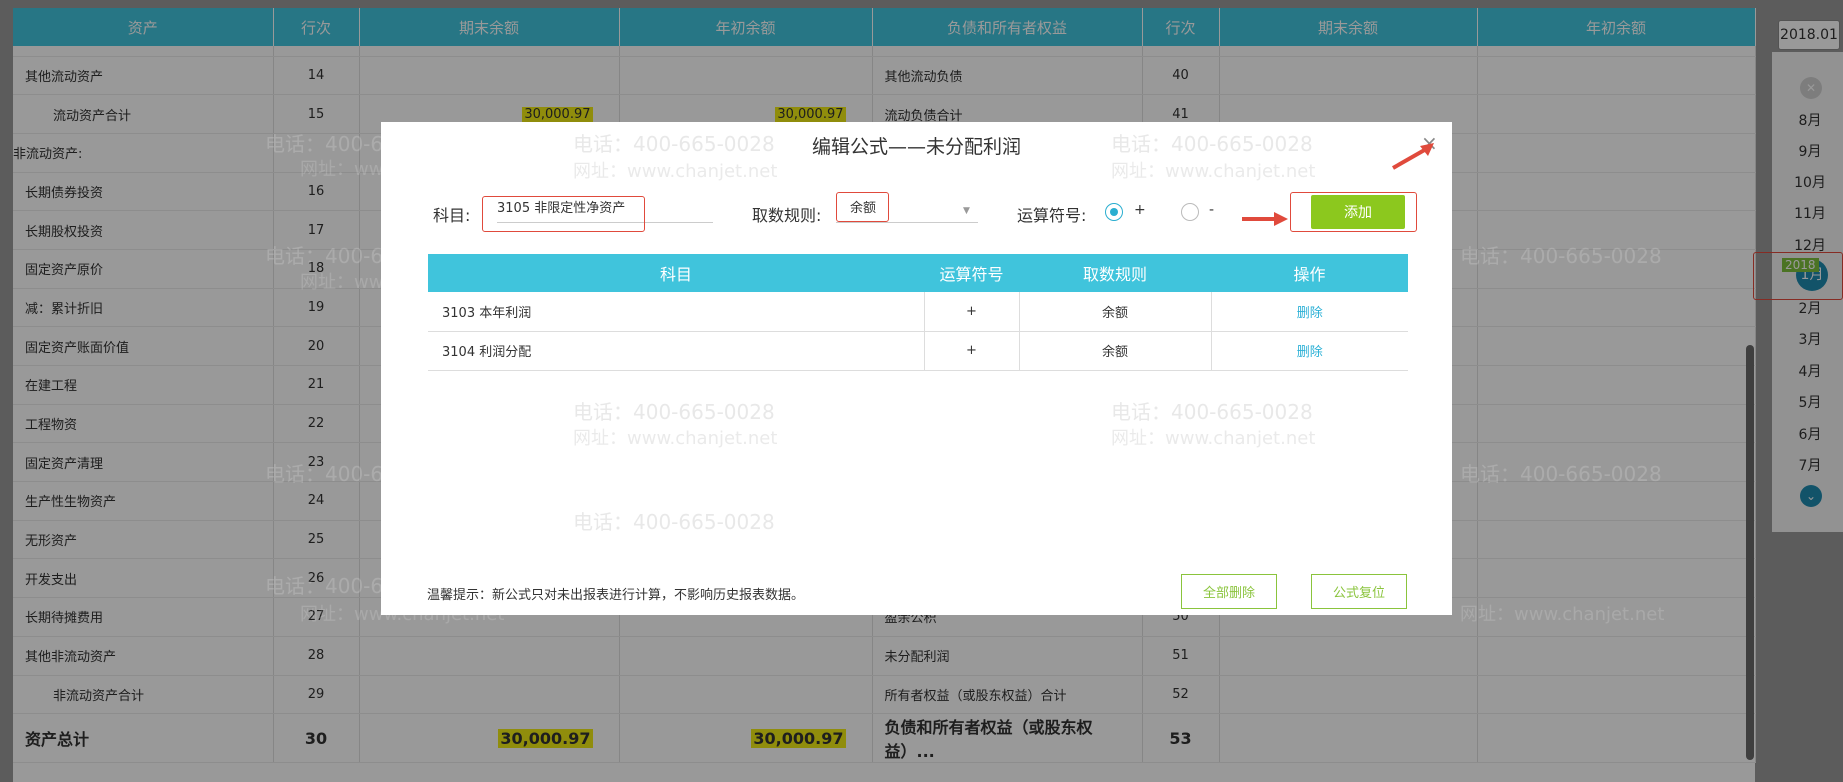 The image size is (1843, 782). What do you see at coordinates (787, 215) in the screenshot?
I see `rule-label: 取数规则:` at bounding box center [787, 215].